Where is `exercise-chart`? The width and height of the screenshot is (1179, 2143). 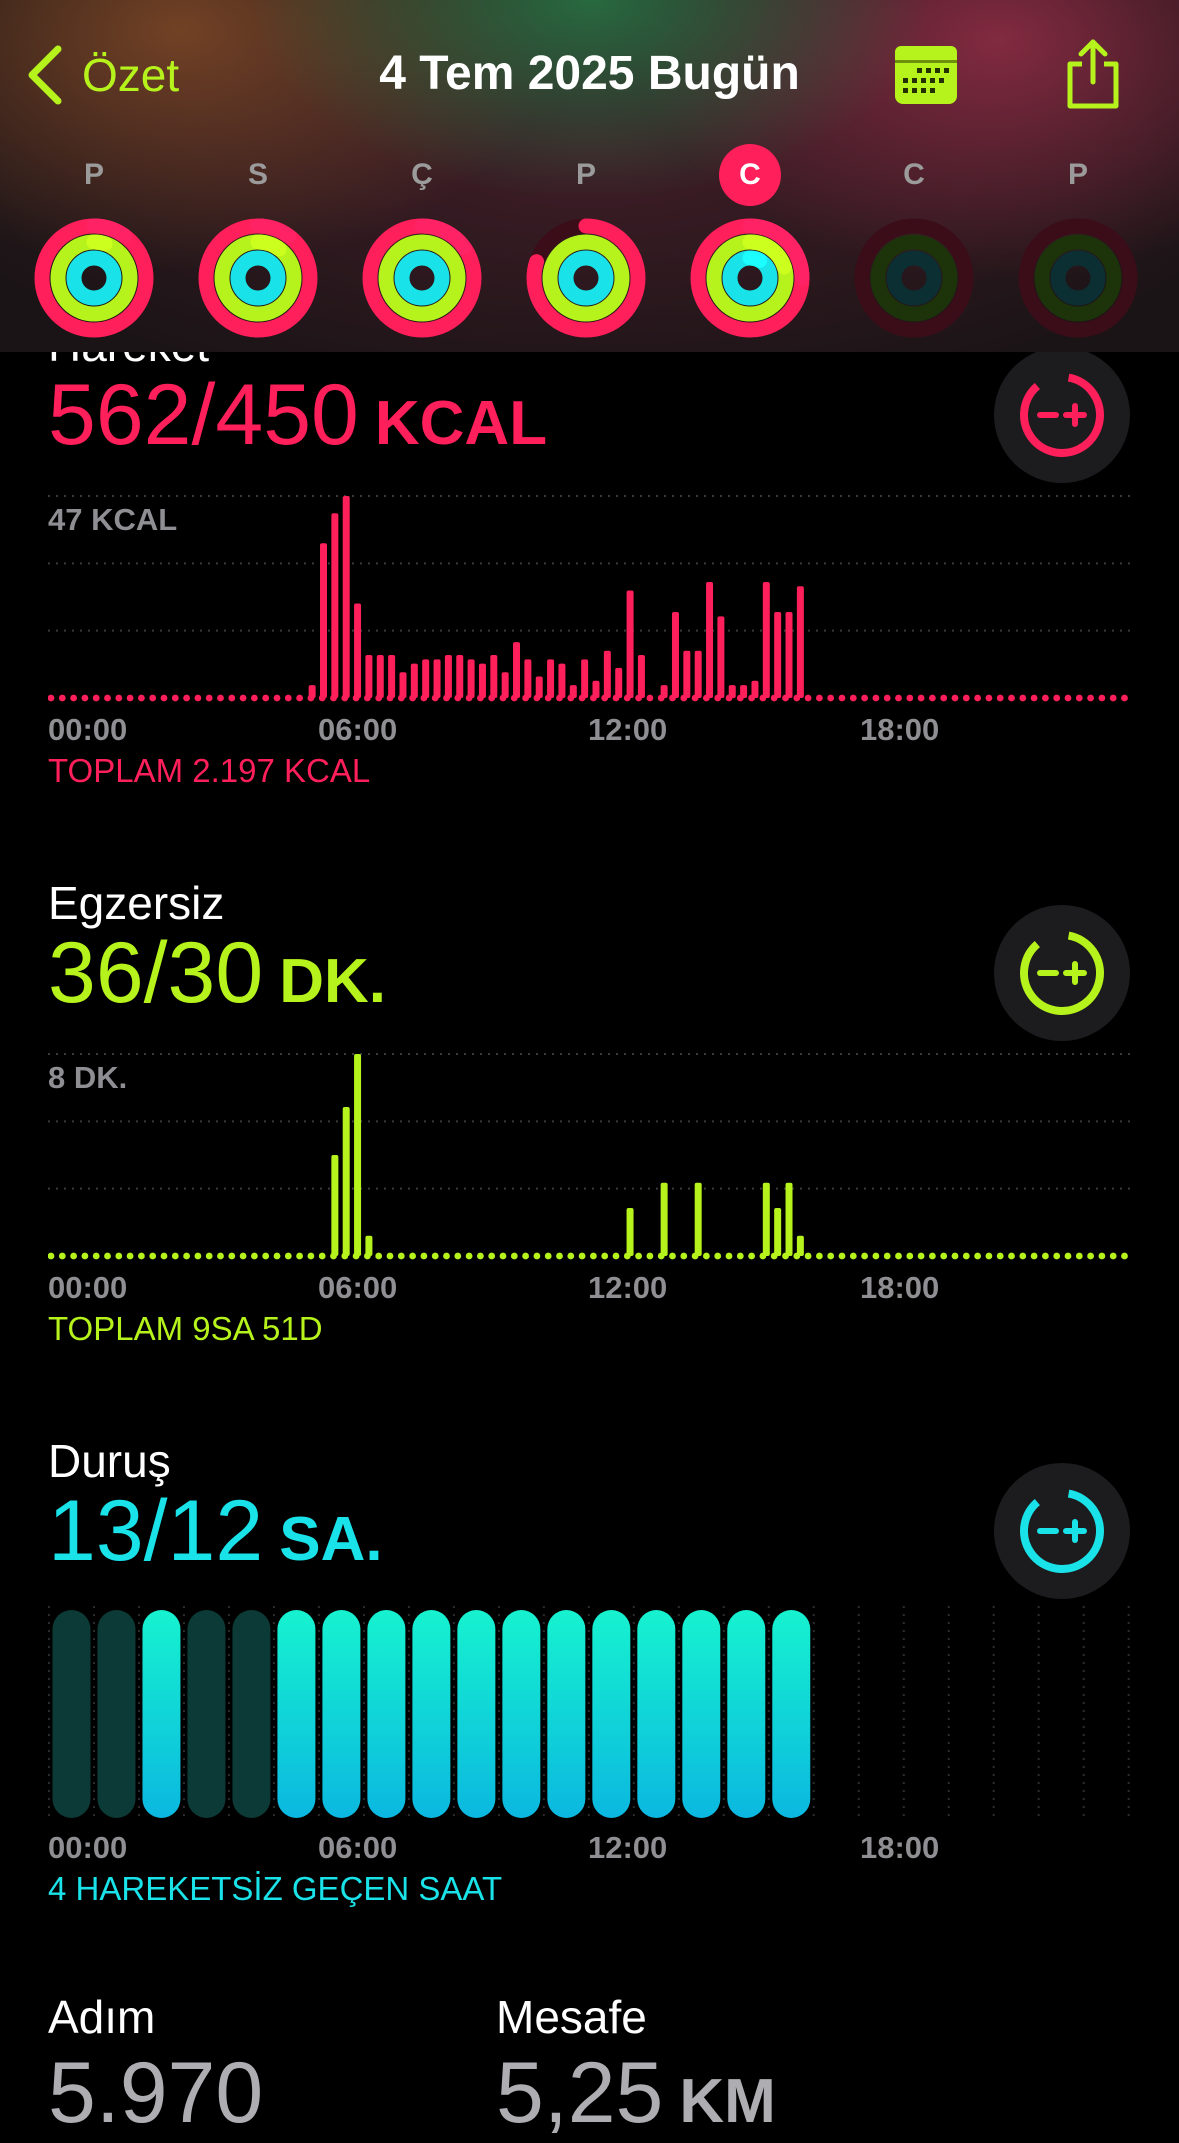
exercise-chart is located at coordinates (589, 1154).